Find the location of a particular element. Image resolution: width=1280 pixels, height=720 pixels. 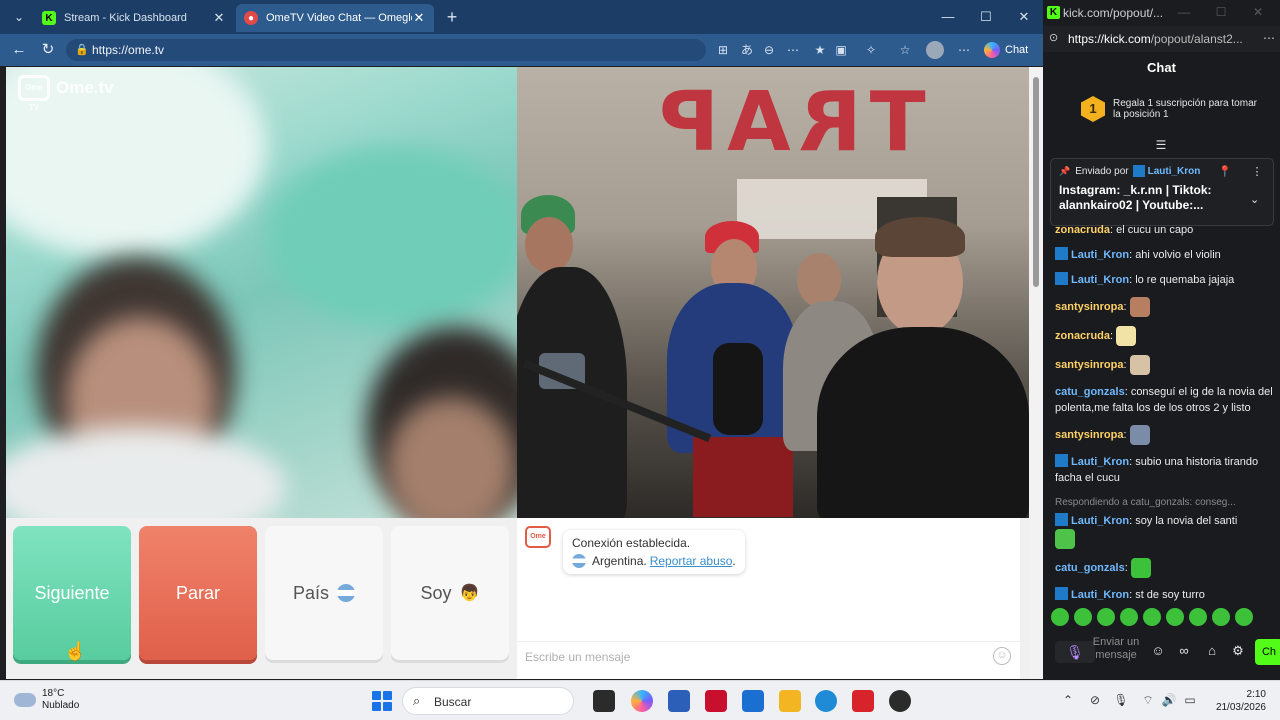

copilot-app-icon is located at coordinates (642, 701).